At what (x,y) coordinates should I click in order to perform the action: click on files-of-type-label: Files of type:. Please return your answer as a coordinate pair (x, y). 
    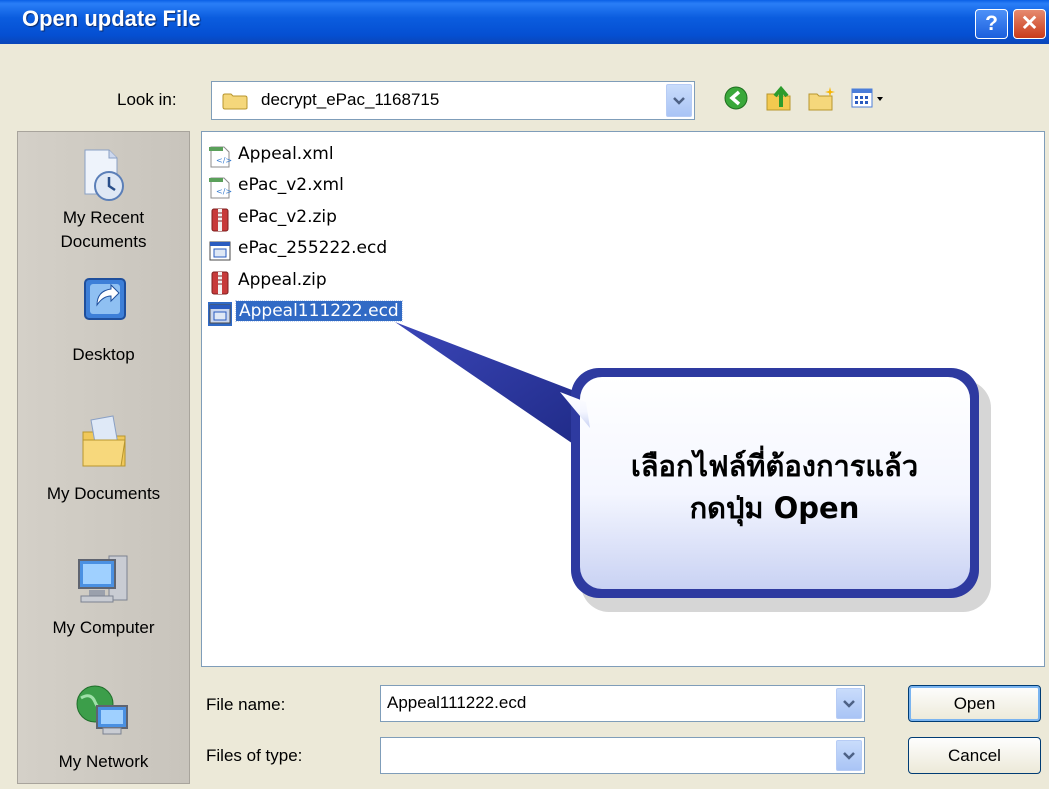
    Looking at the image, I should click on (254, 755).